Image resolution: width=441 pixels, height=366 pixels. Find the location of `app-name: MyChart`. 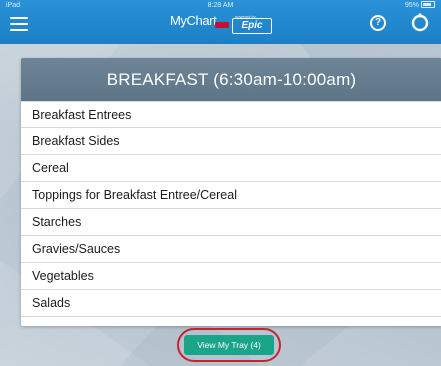

app-name: MyChart is located at coordinates (193, 20).